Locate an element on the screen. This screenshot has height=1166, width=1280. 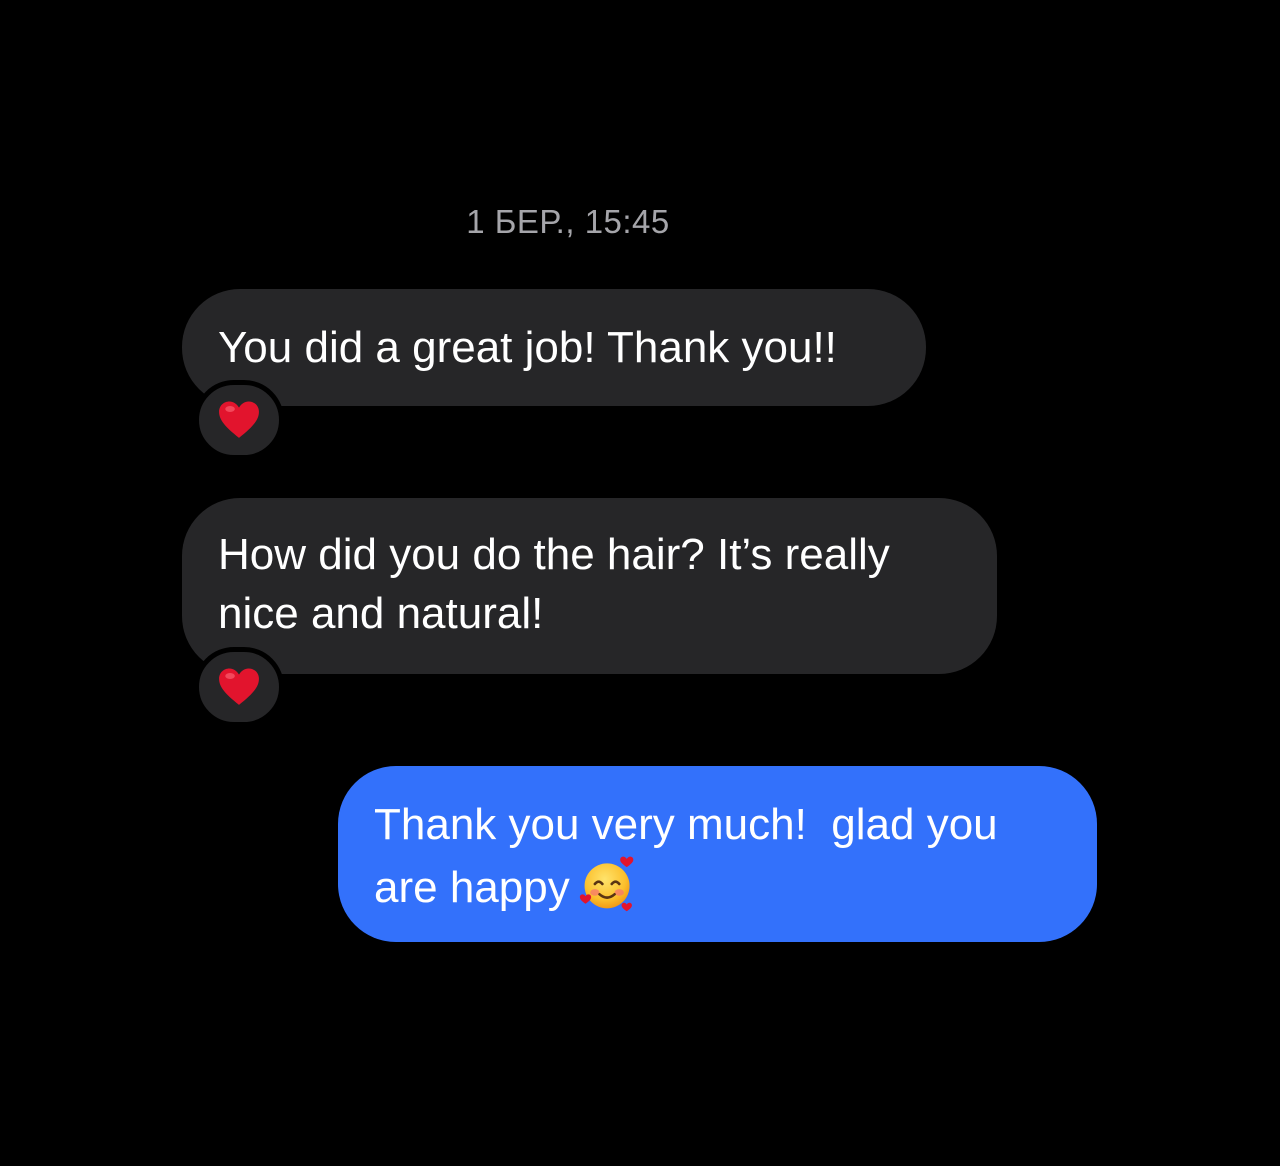
smiling-face-with-hearts-icon is located at coordinates (606, 884).